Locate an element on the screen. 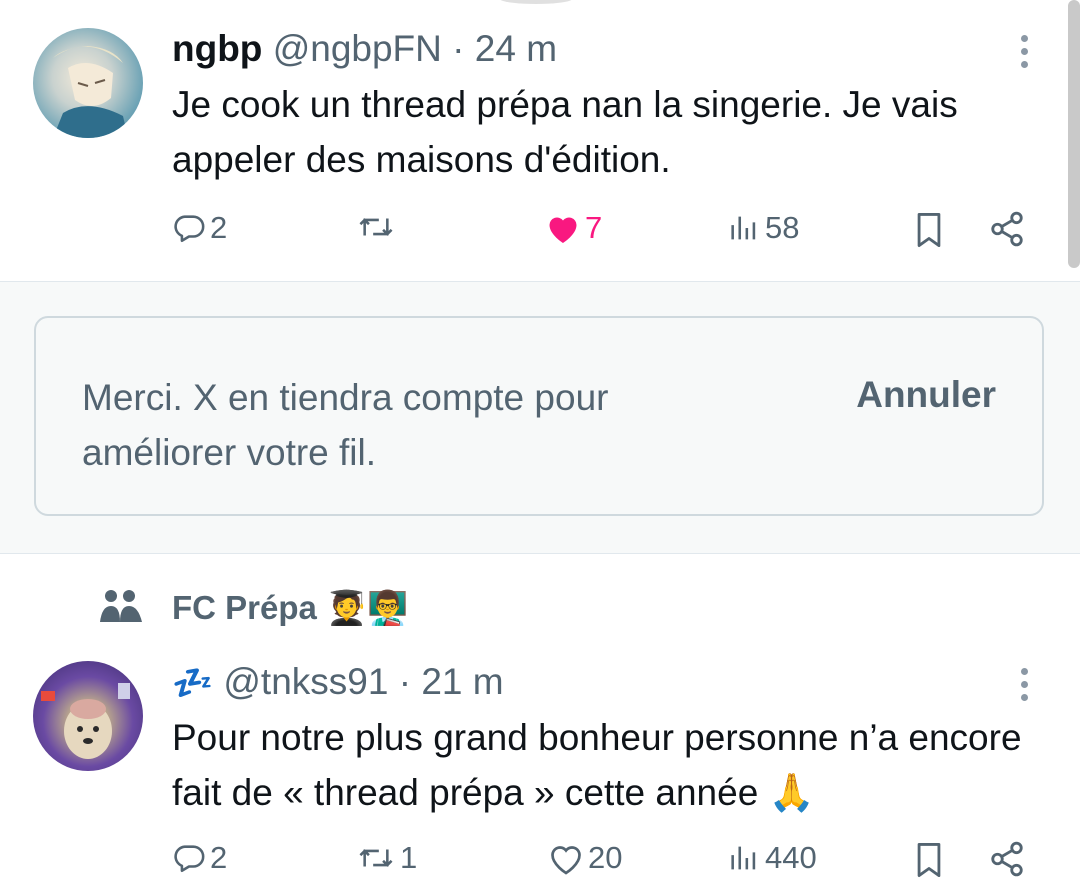 This screenshot has width=1080, height=891. views-button: 440 is located at coordinates (772, 858).